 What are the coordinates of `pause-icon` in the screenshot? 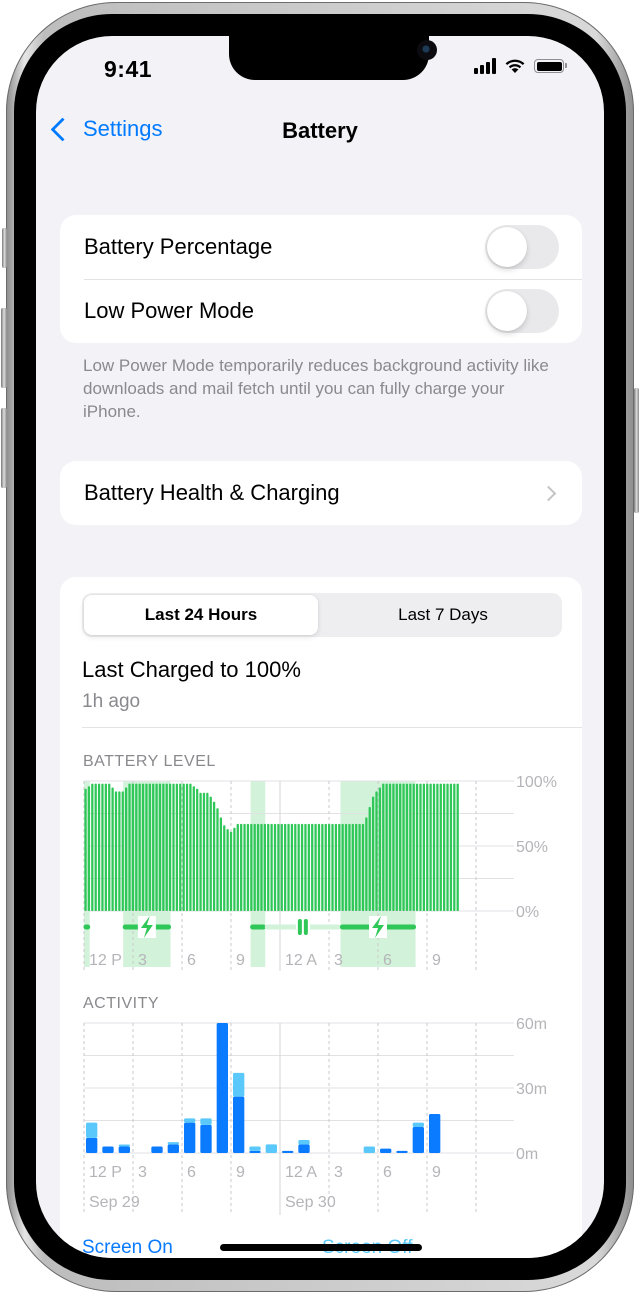 It's located at (305, 927).